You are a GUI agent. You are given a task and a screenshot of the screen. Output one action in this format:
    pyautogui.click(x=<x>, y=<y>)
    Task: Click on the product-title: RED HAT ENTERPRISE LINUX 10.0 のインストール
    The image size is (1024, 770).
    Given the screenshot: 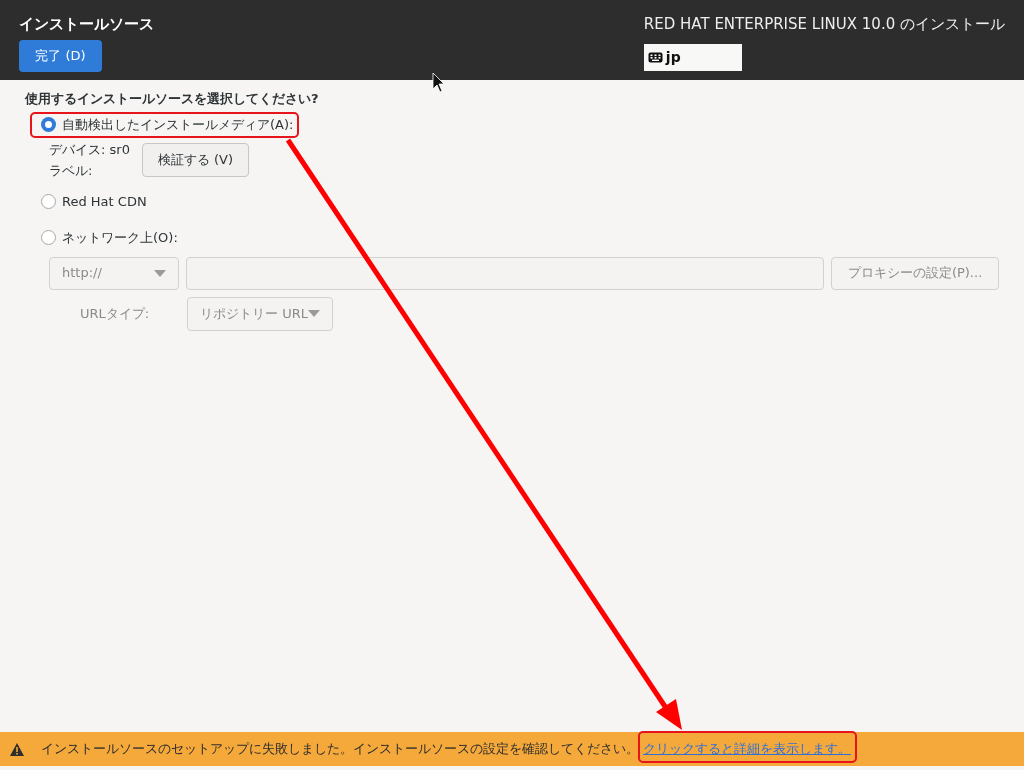 What is the action you would take?
    pyautogui.click(x=824, y=24)
    